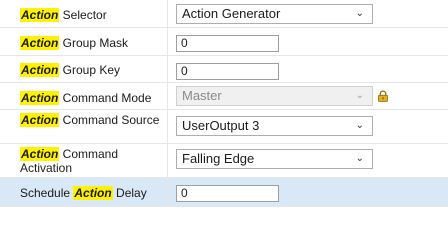  I want to click on property-value-cell: Falling Edge ⌄, so click(308, 160).